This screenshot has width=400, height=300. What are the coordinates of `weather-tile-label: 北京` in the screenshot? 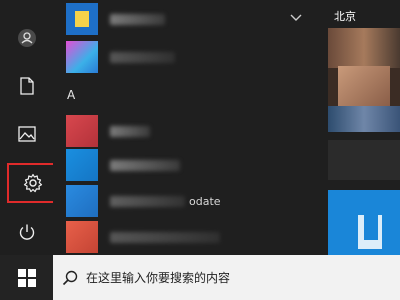 It's located at (345, 16).